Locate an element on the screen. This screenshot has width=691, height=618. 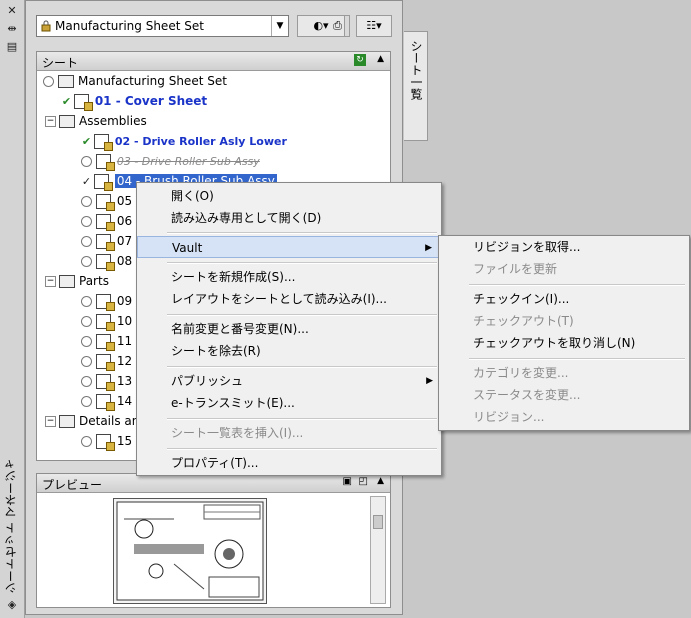
sheets-panel-title: シート is located at coordinates (60, 63).